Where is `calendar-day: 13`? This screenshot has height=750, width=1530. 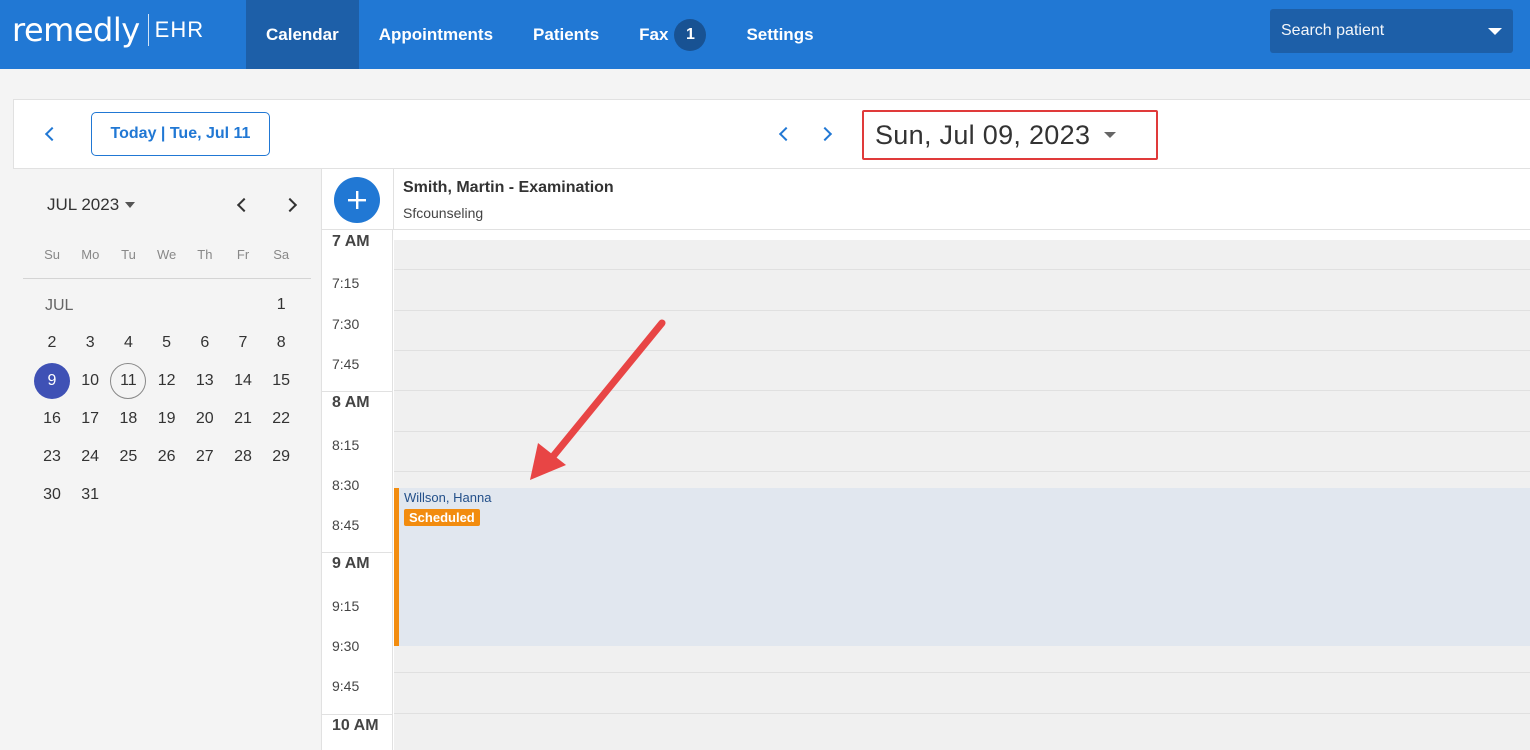 calendar-day: 13 is located at coordinates (205, 381).